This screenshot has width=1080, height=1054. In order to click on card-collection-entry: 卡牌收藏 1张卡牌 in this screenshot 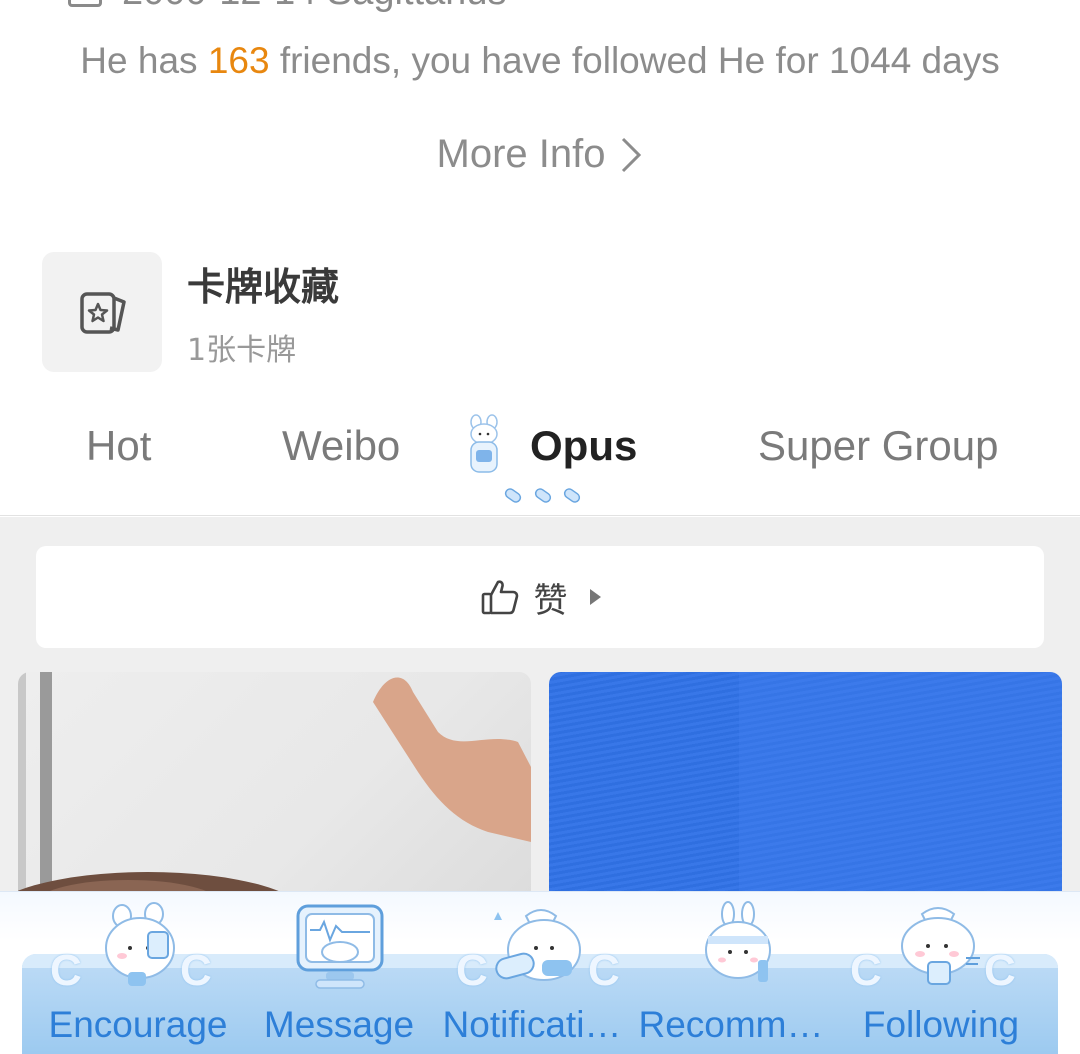, I will do `click(342, 312)`.